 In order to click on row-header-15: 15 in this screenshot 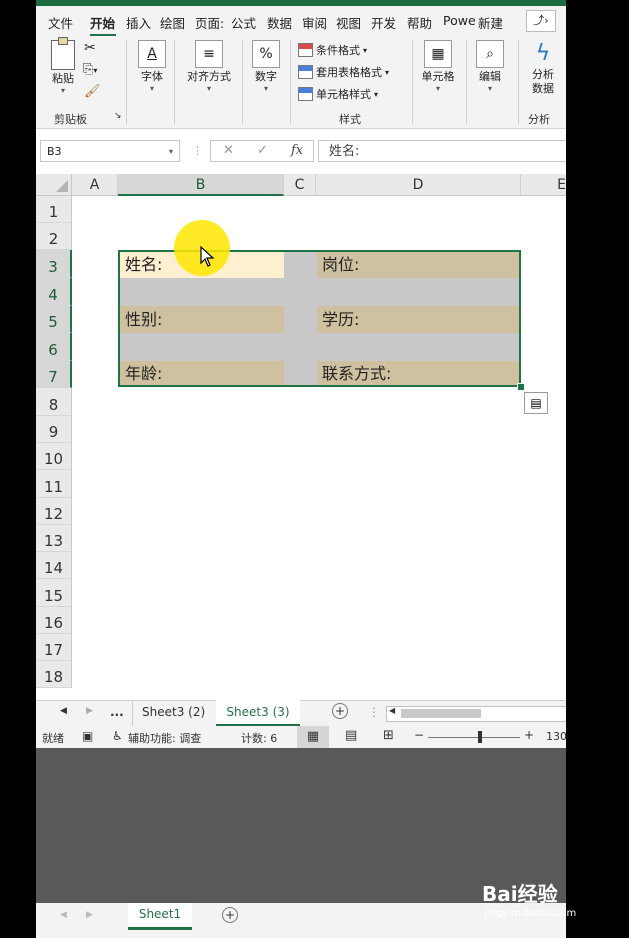, I will do `click(54, 593)`.